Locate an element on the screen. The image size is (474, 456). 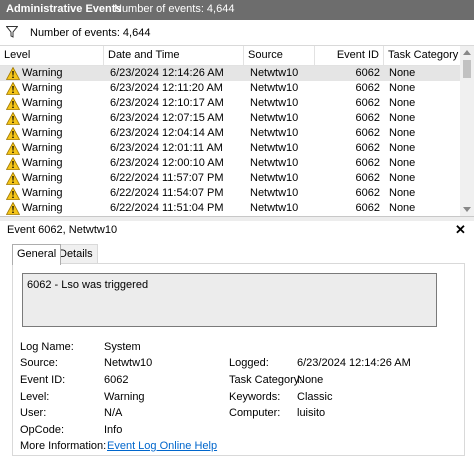
close-icon: ✕ is located at coordinates (460, 230).